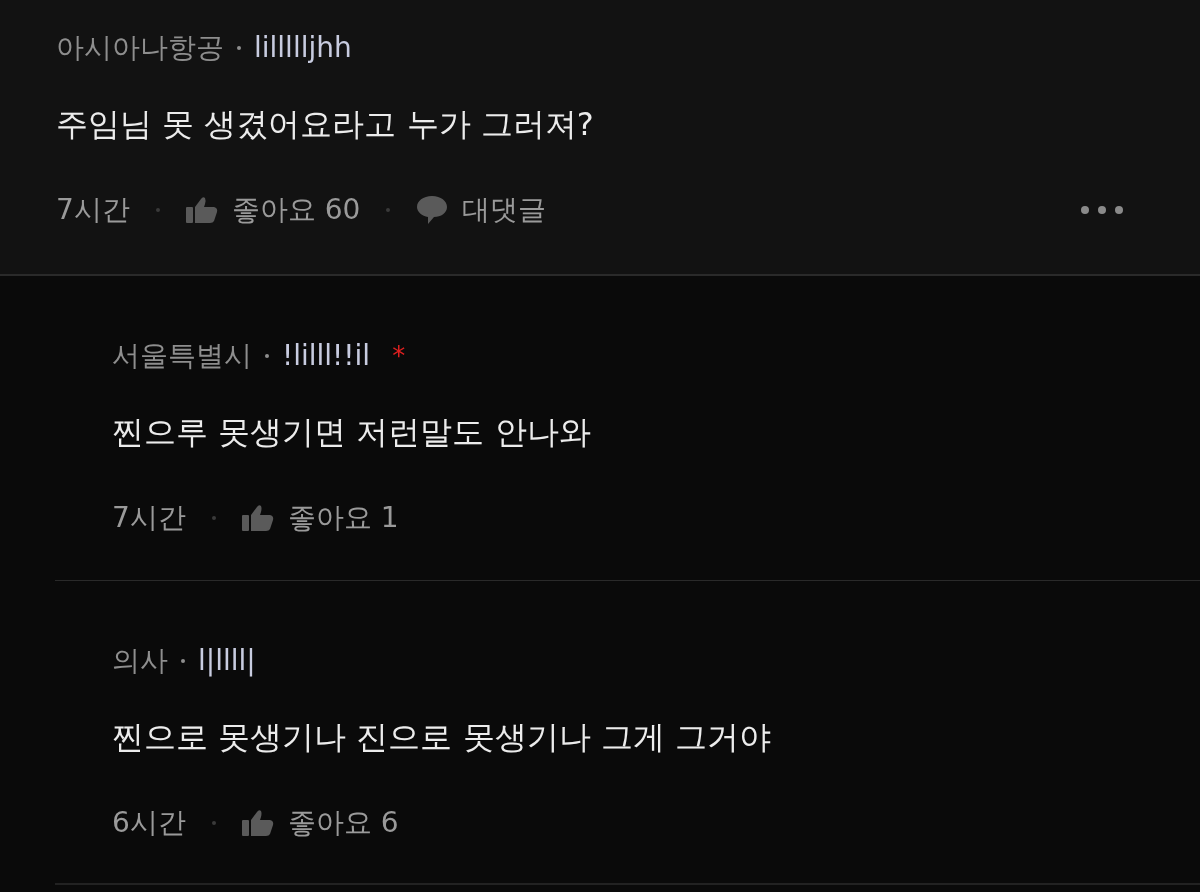 The height and width of the screenshot is (892, 1200). Describe the element at coordinates (399, 356) in the screenshot. I see `author-mark: *` at that location.